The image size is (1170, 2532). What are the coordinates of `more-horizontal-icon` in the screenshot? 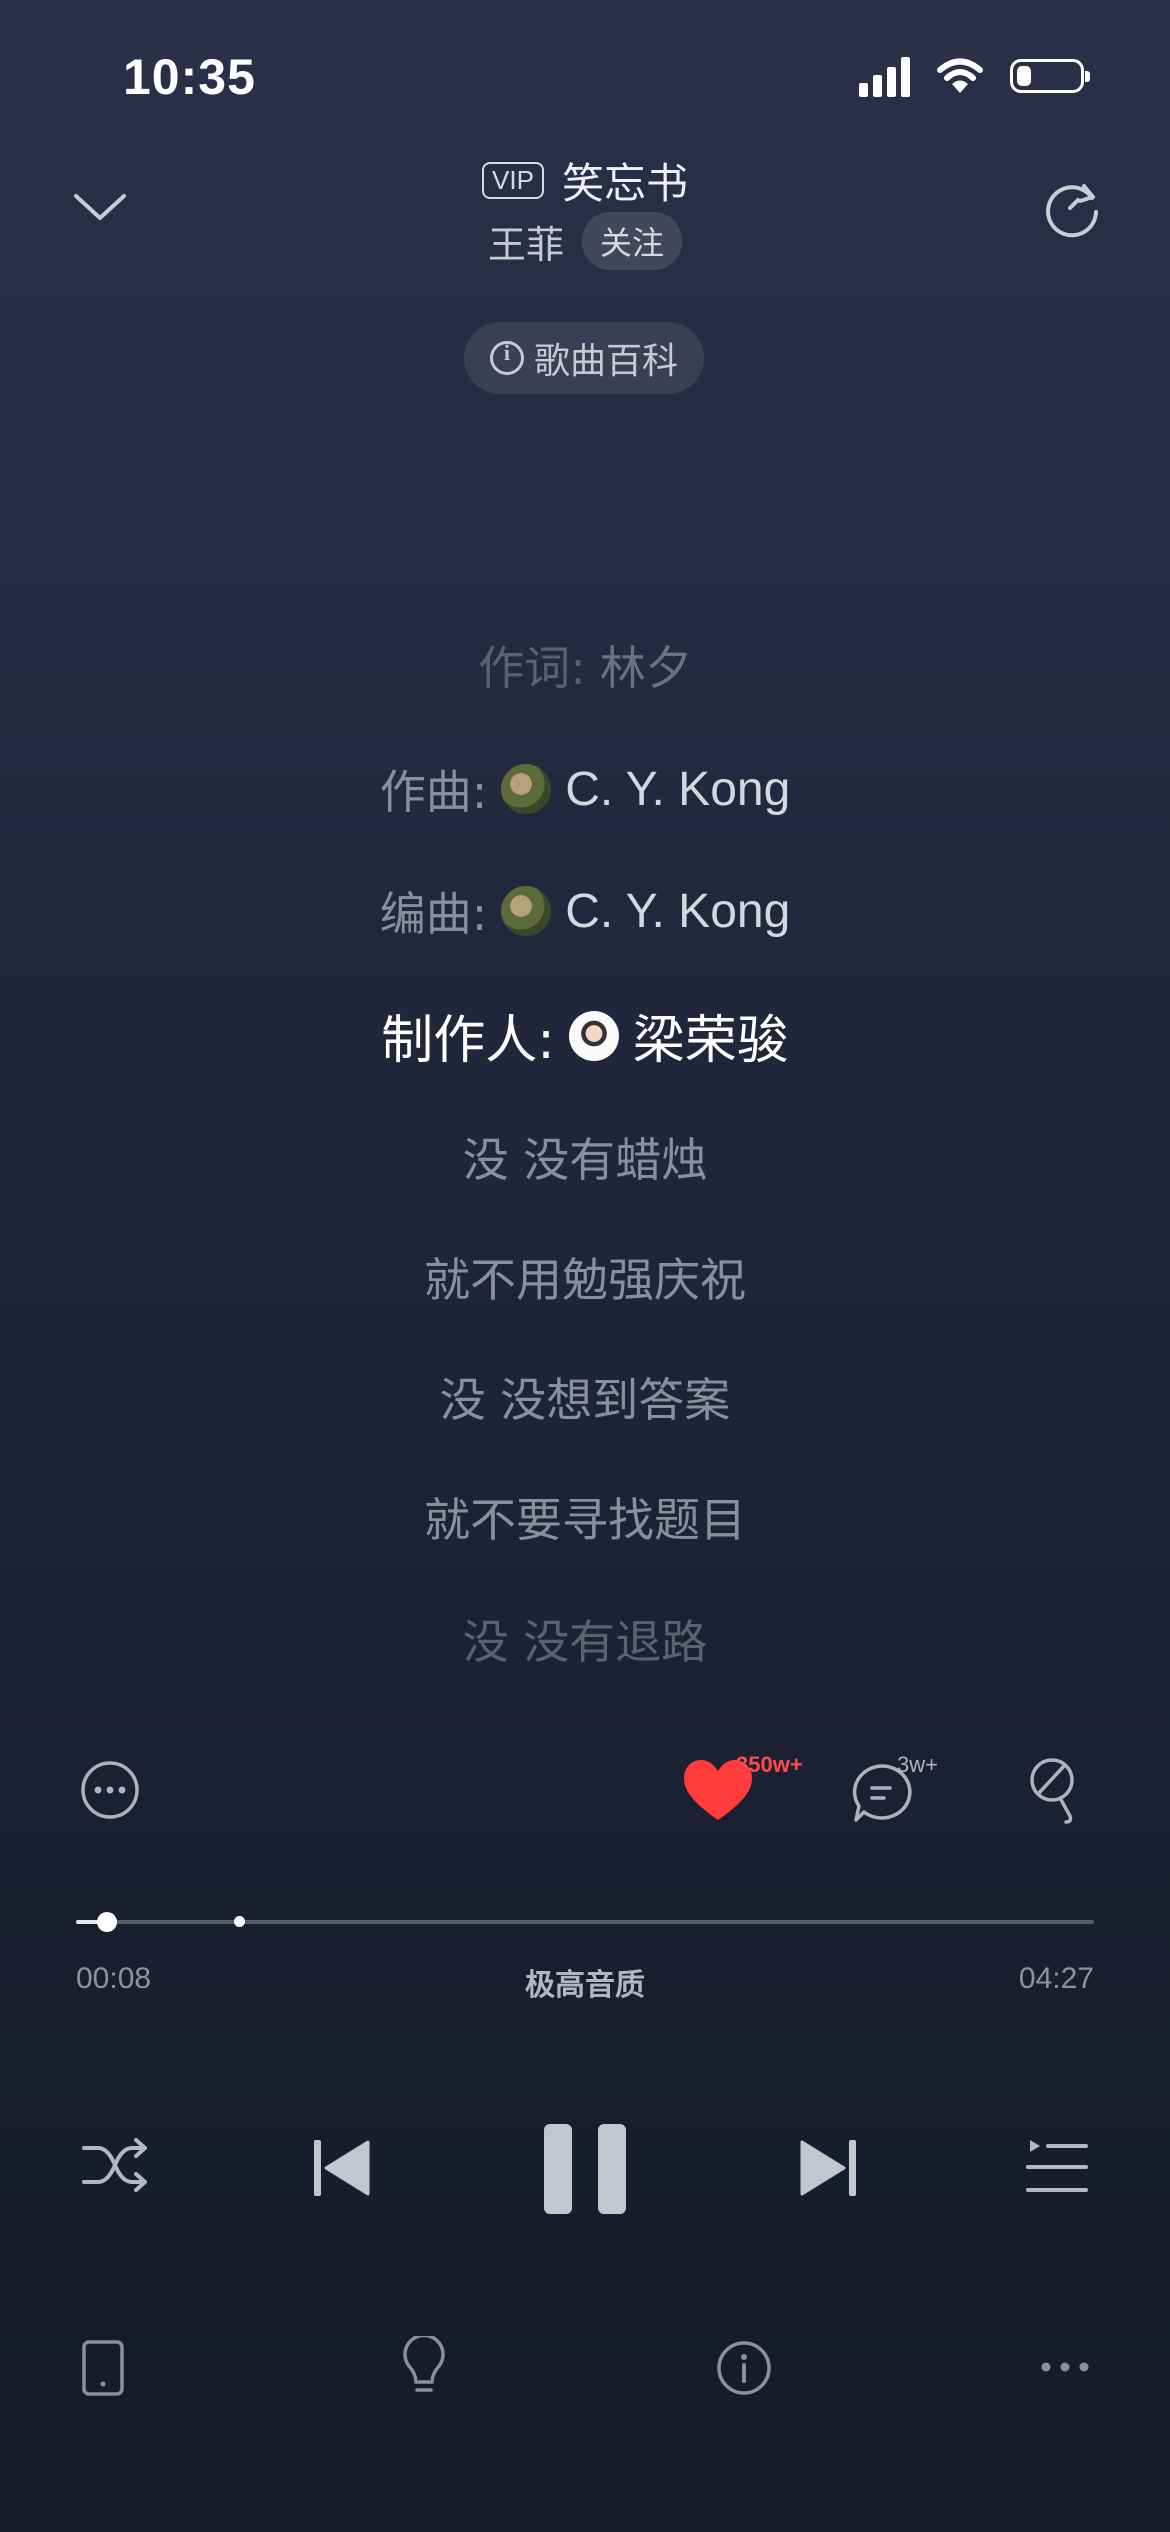 It's located at (1065, 2367).